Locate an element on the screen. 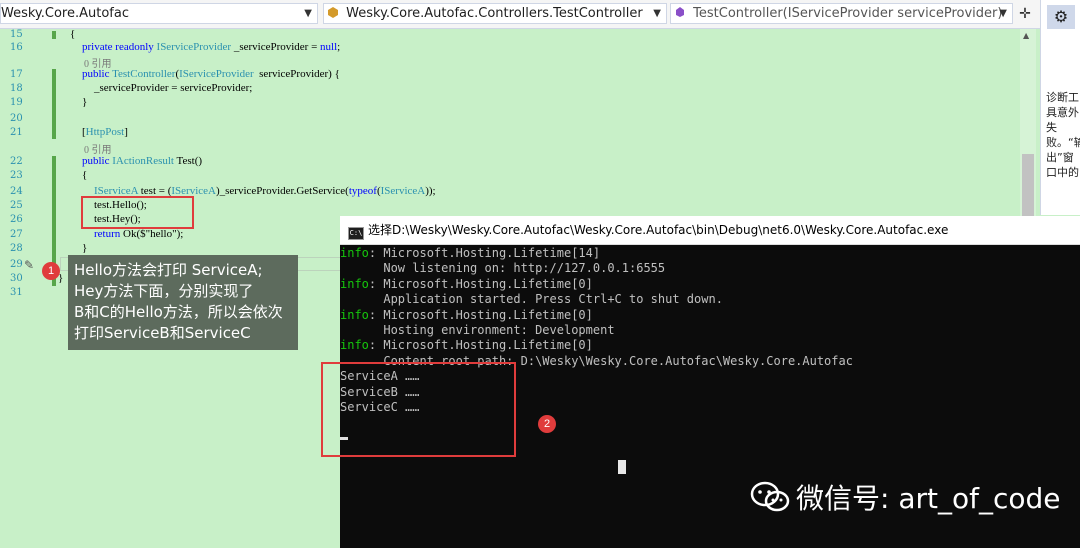 The width and height of the screenshot is (1080, 548). pencil-icon: ✎ is located at coordinates (29, 265).